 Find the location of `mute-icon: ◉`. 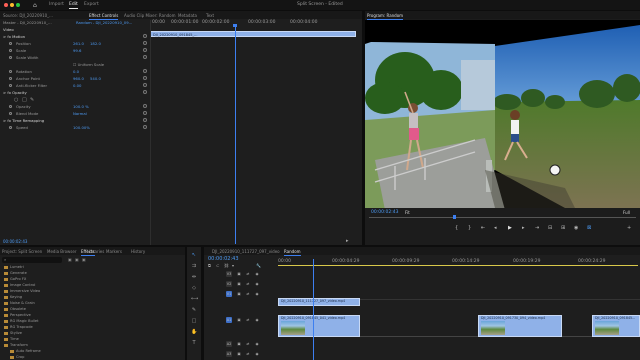

mute-icon: ◉ is located at coordinates (257, 354).